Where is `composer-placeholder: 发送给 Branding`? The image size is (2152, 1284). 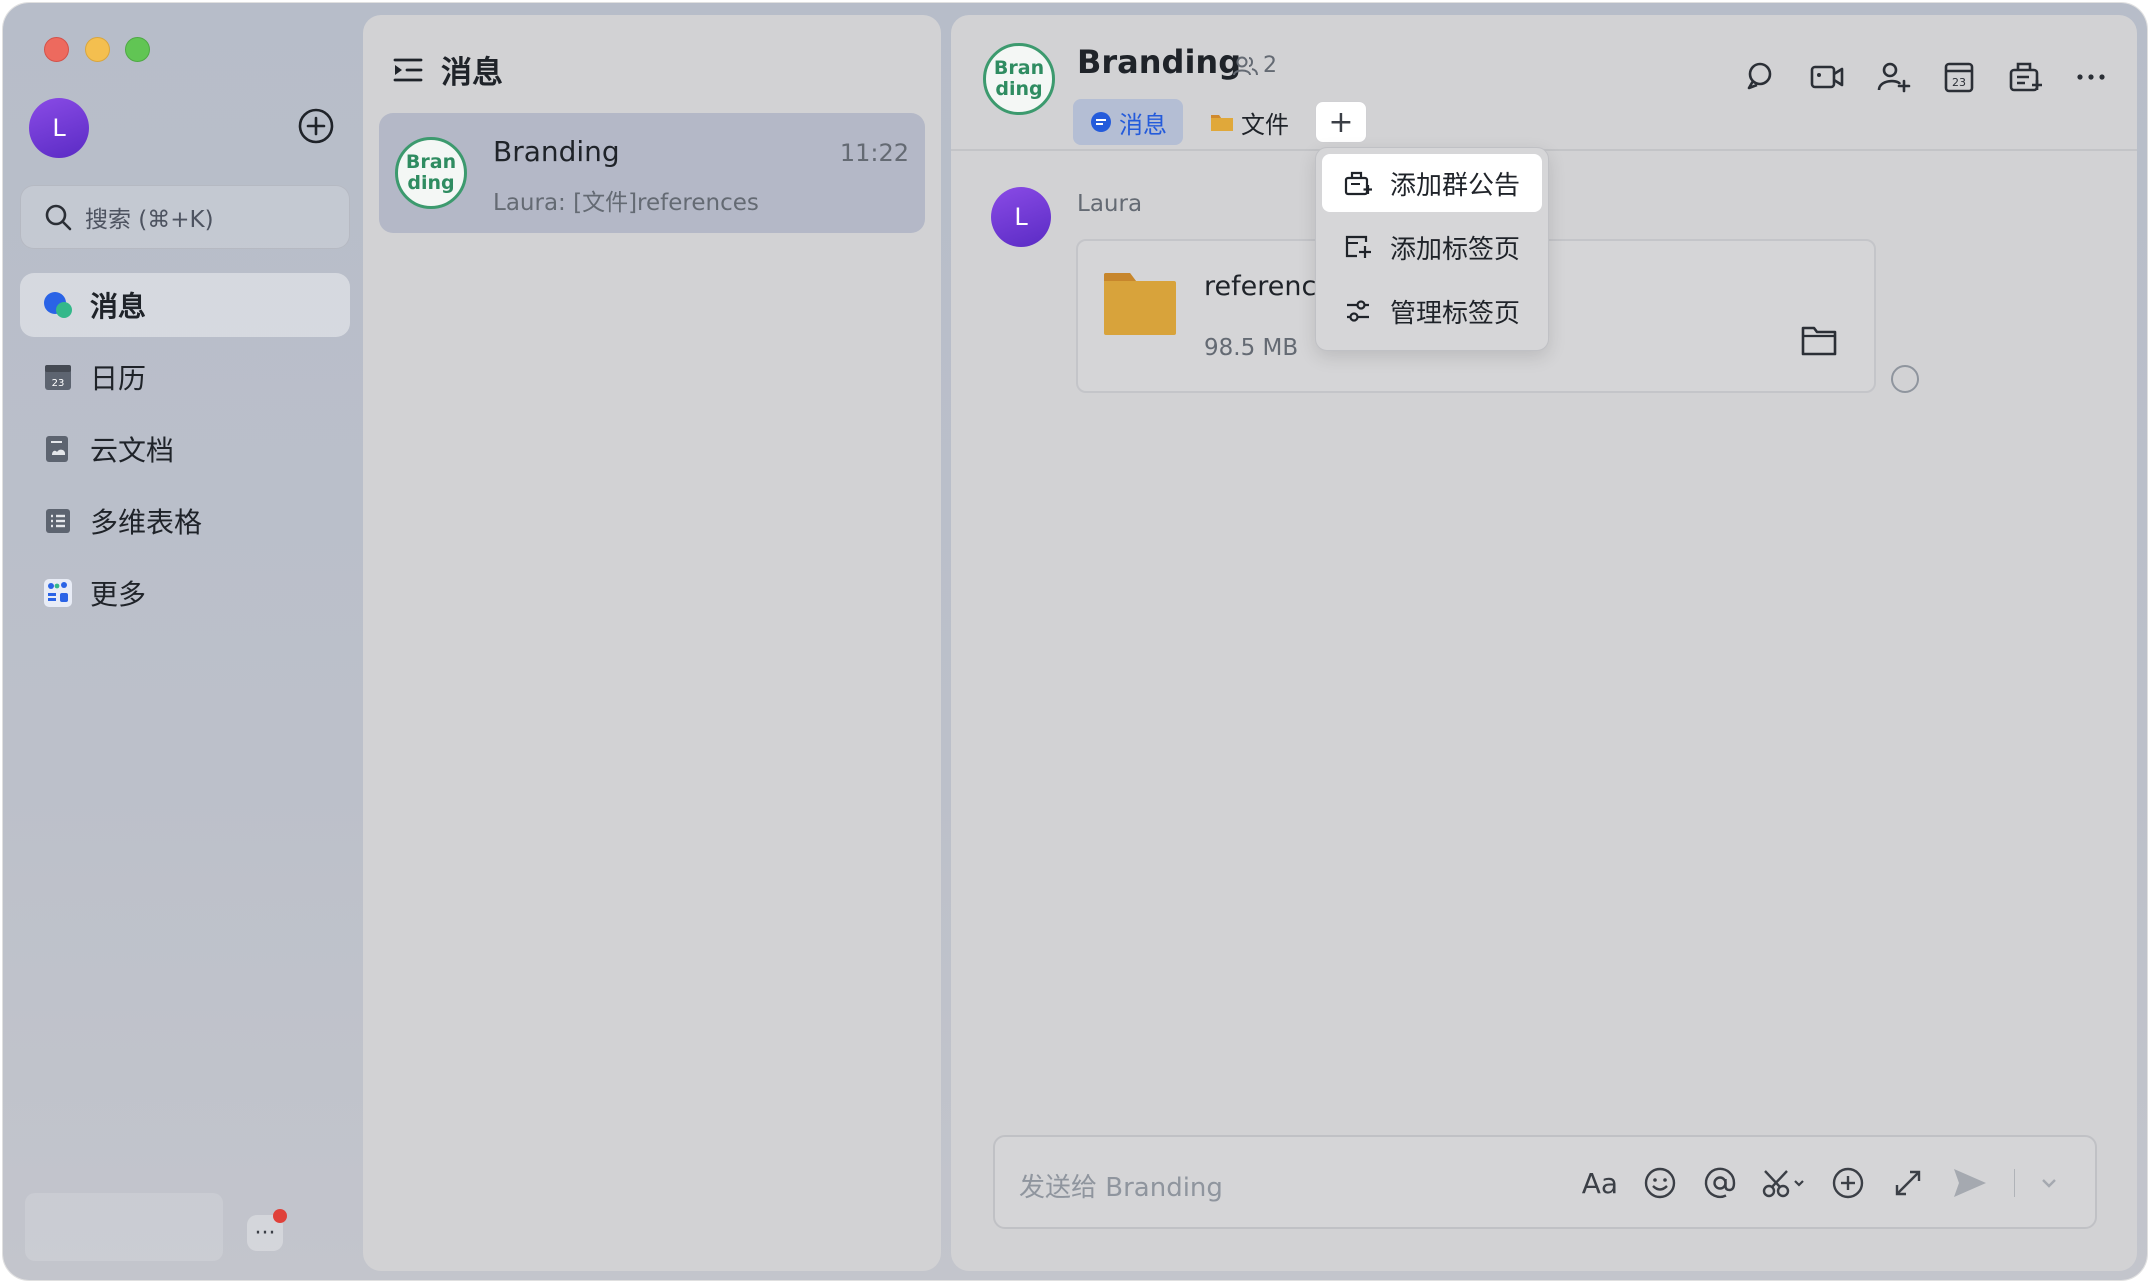 composer-placeholder: 发送给 Branding is located at coordinates (1121, 1188).